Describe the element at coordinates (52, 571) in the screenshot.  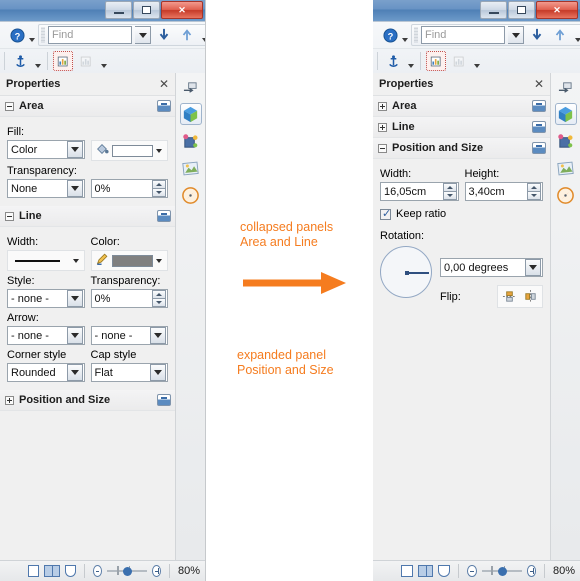
I see `multi-page-view-icon` at that location.